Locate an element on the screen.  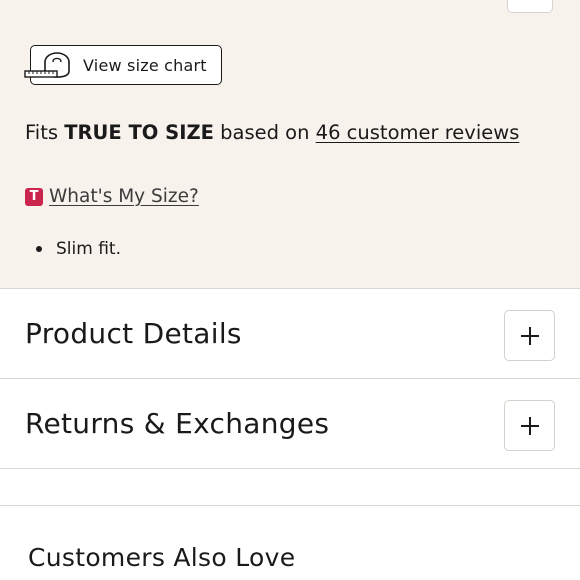
bullet-icon is located at coordinates (39, 249).